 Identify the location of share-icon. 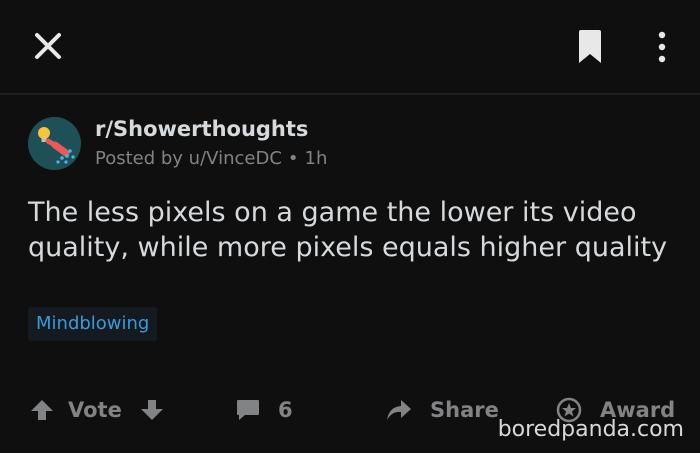
(399, 410).